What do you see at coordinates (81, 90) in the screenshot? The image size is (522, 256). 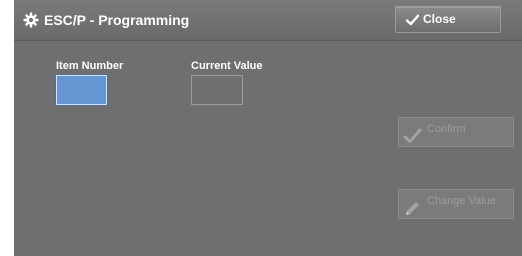 I see `item-number-field` at bounding box center [81, 90].